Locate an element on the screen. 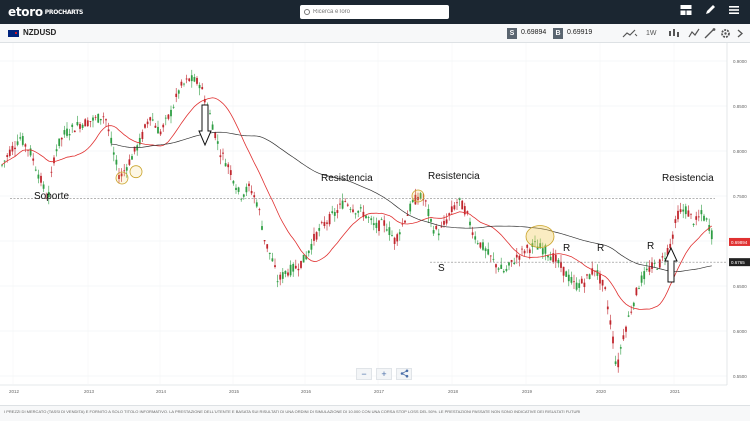  sell-button: S is located at coordinates (512, 33).